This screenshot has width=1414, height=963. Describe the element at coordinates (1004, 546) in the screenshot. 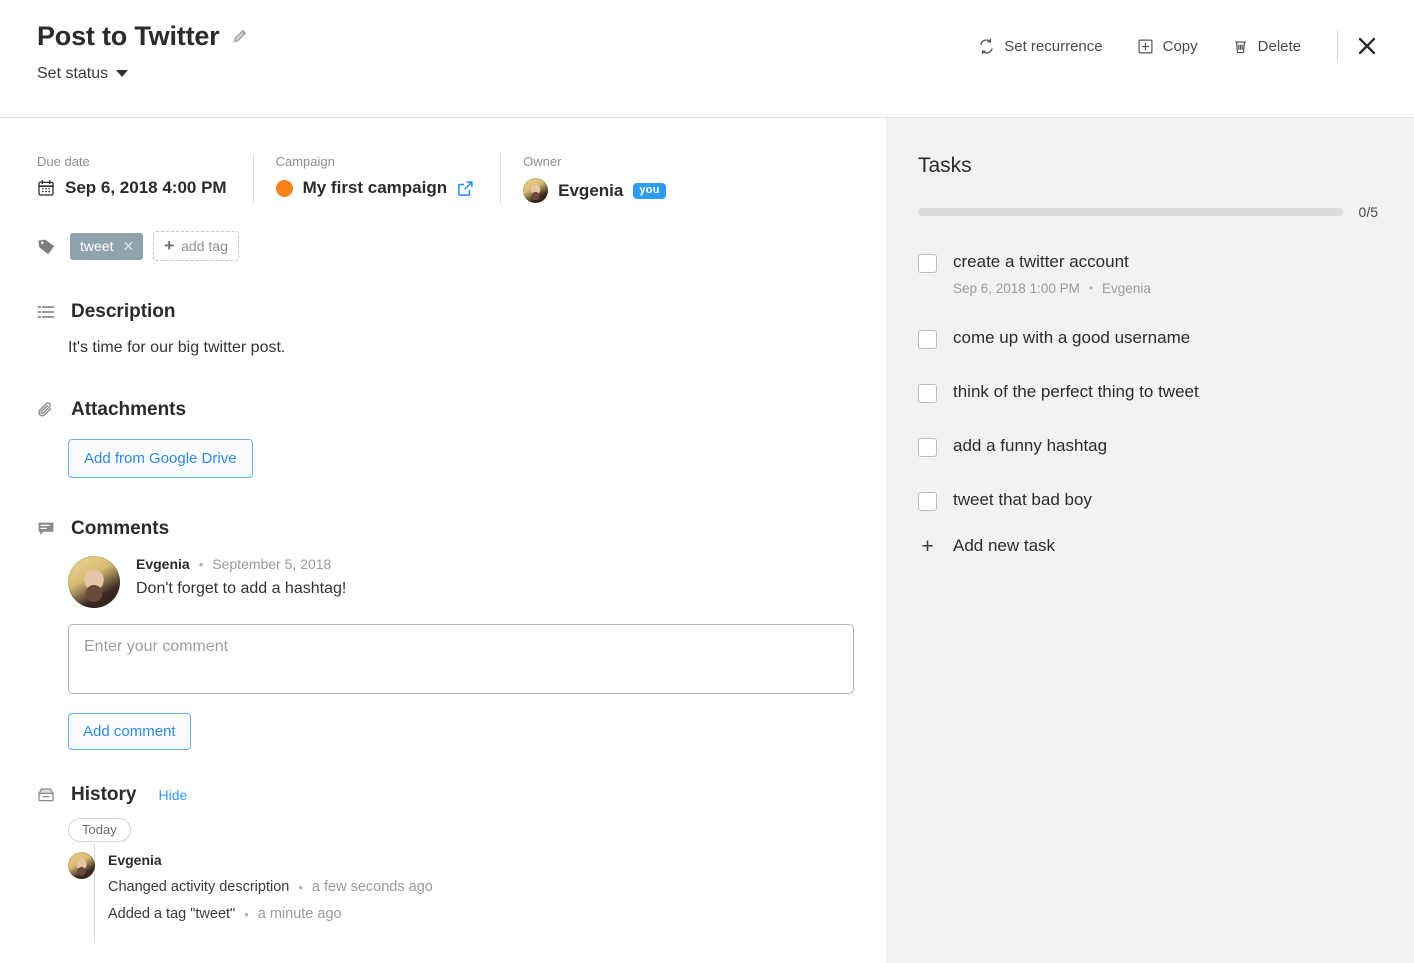

I see `add-new-task-label: Add new task` at that location.